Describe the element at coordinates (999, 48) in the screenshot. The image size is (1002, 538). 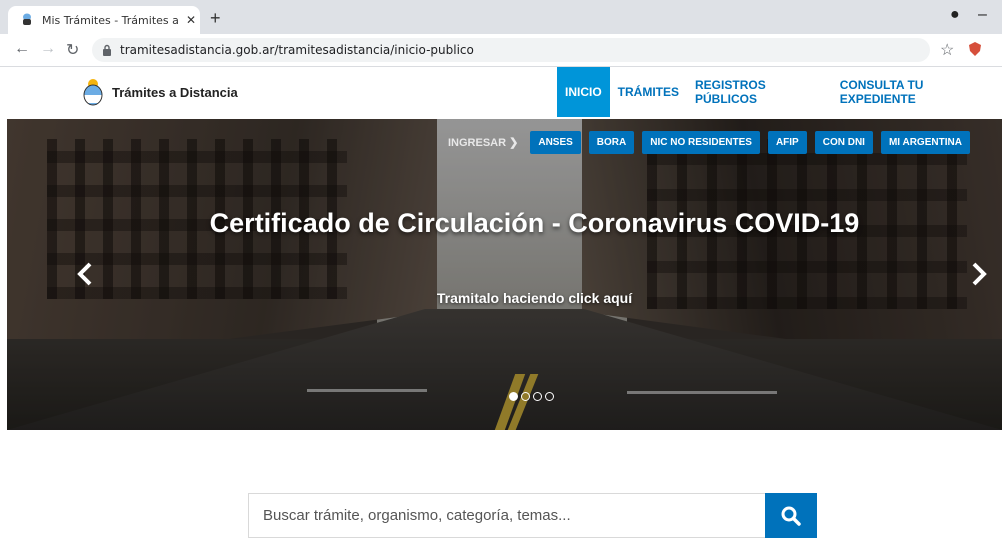
I see `menu-icon: ⋮` at that location.